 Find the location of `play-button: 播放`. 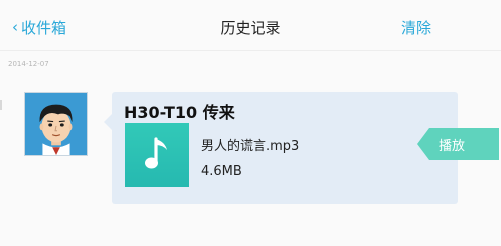

play-button: 播放 is located at coordinates (458, 144).